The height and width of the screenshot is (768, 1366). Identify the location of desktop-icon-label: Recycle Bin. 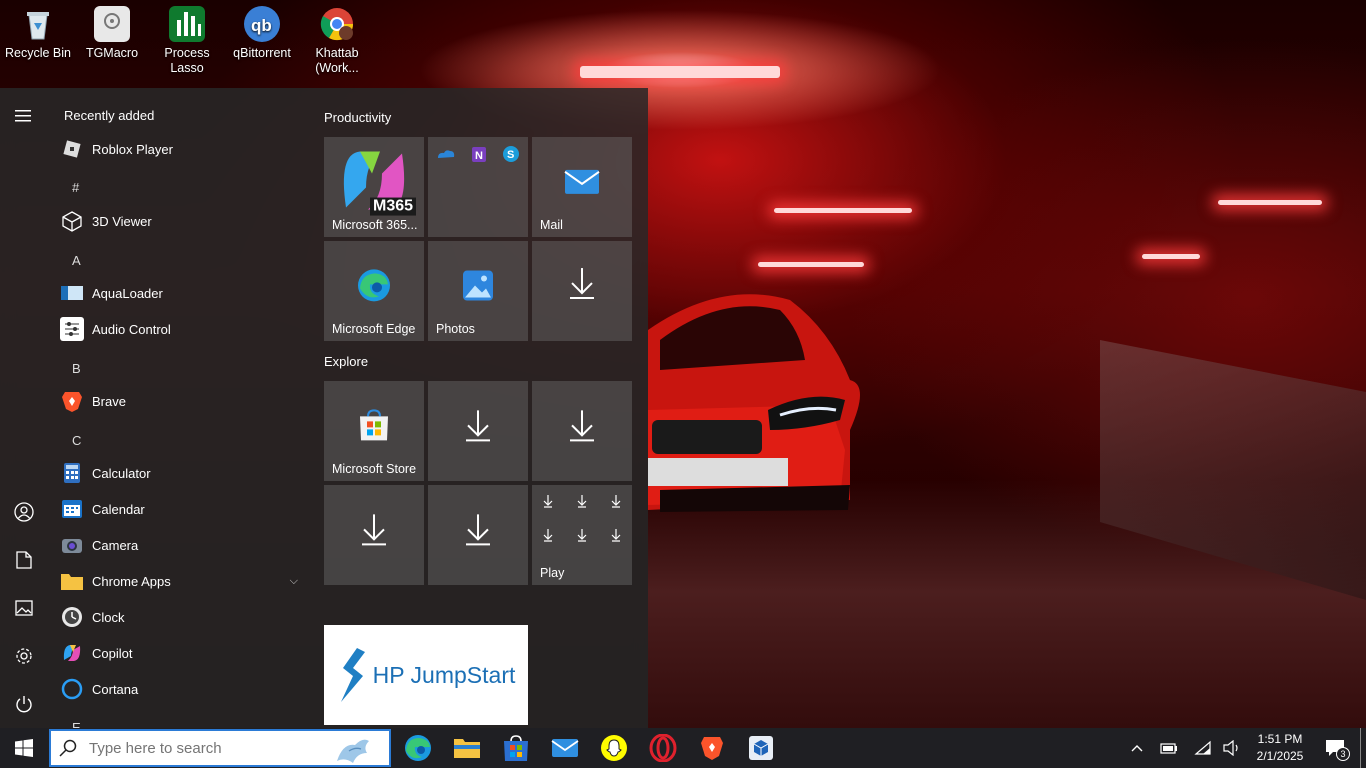
(38, 53).